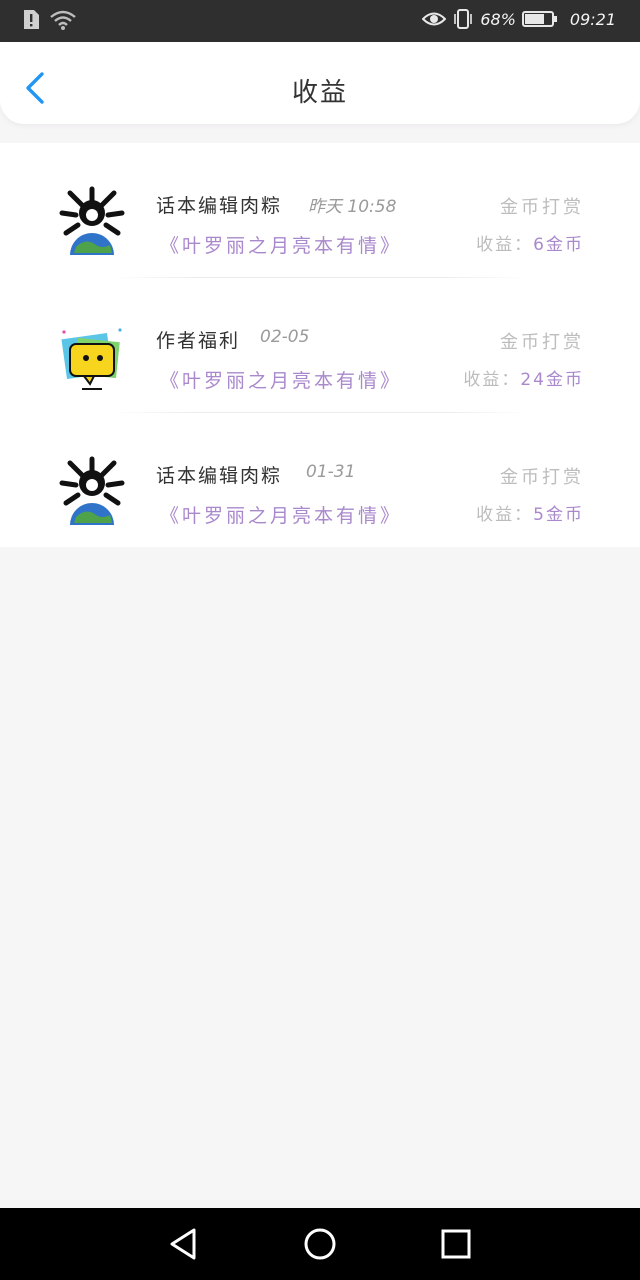 The width and height of the screenshot is (640, 1280). I want to click on income-text: 收益：24金币, so click(523, 377).